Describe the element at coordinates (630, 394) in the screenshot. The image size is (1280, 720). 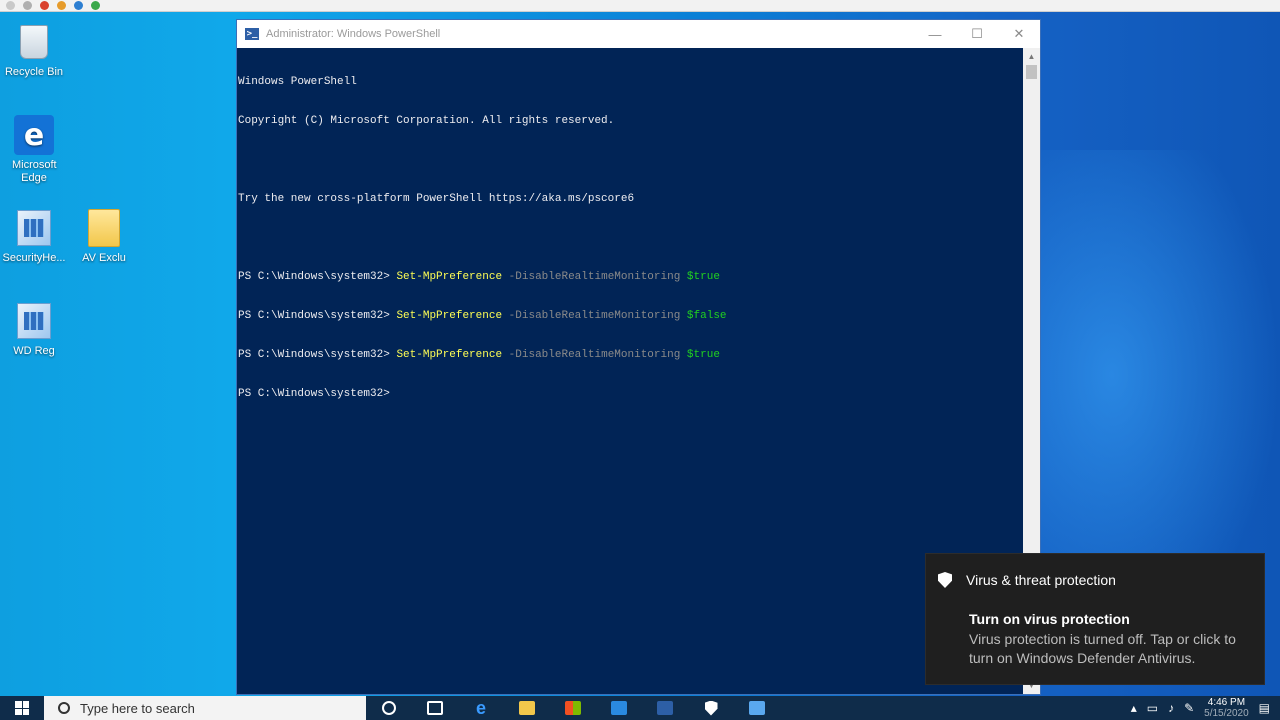
I see `console-input-line: PS C:\Windows\system32>` at that location.